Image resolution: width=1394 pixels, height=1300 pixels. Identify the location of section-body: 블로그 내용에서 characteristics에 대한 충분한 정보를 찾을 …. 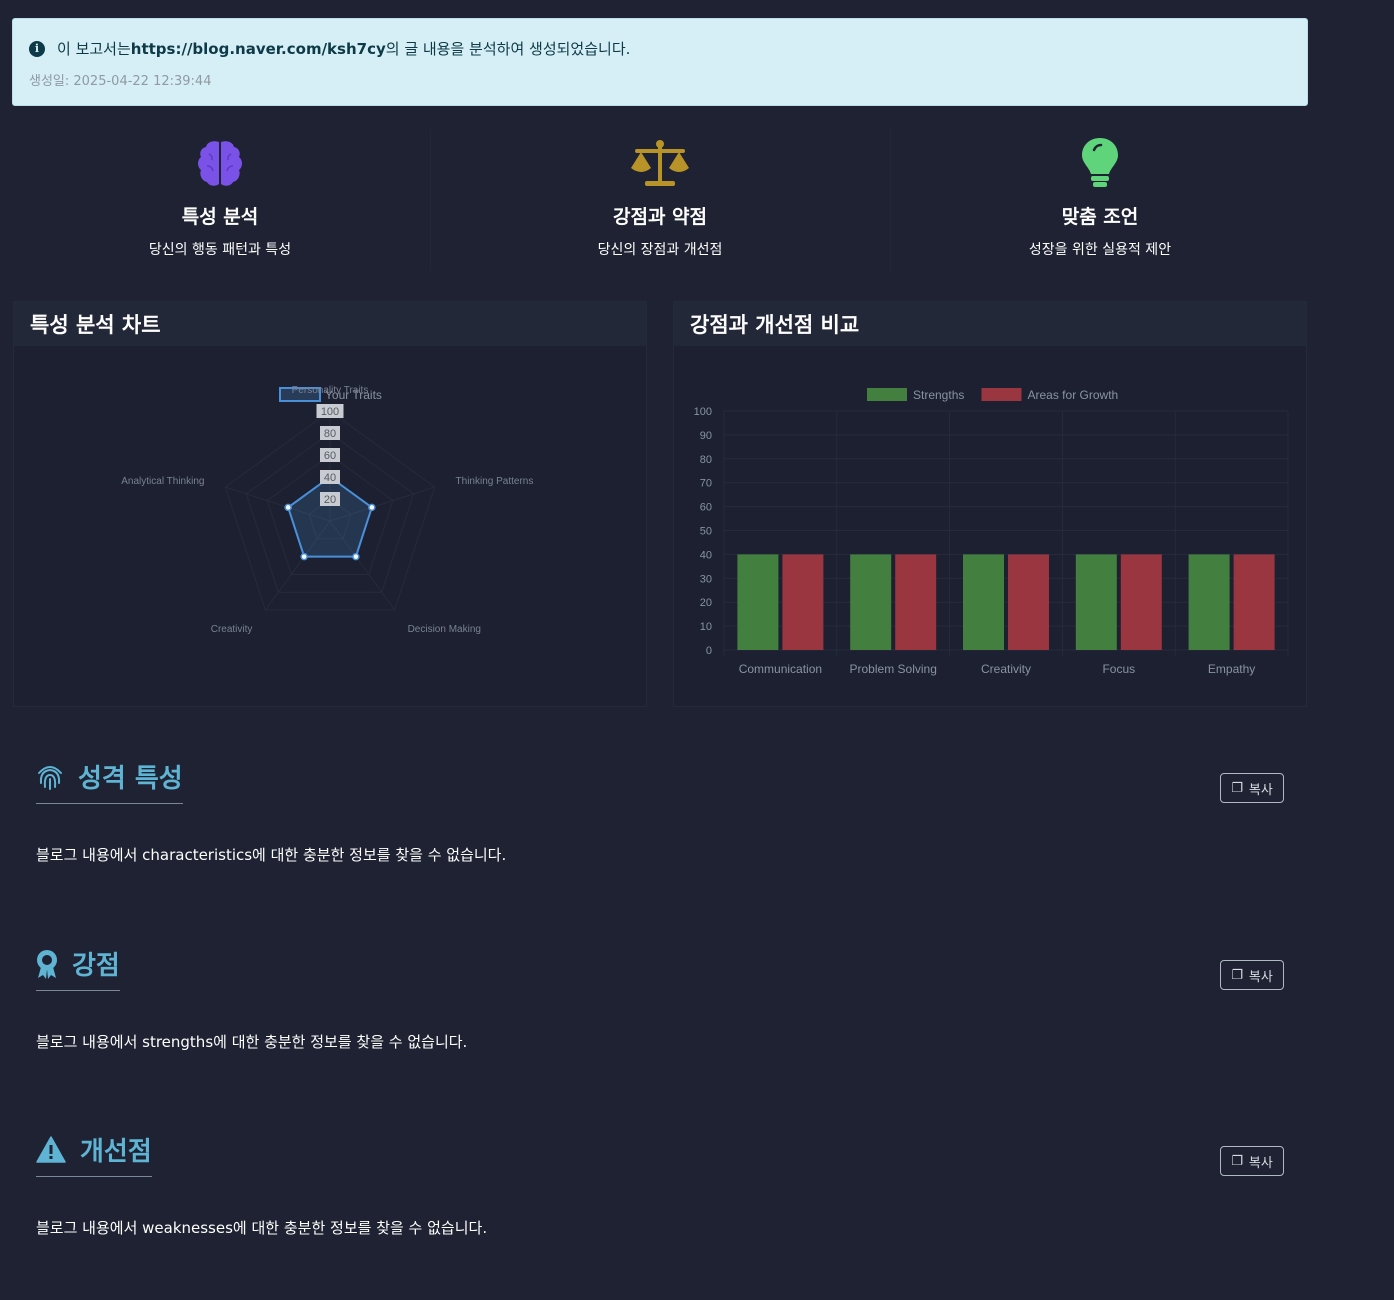
(271, 855).